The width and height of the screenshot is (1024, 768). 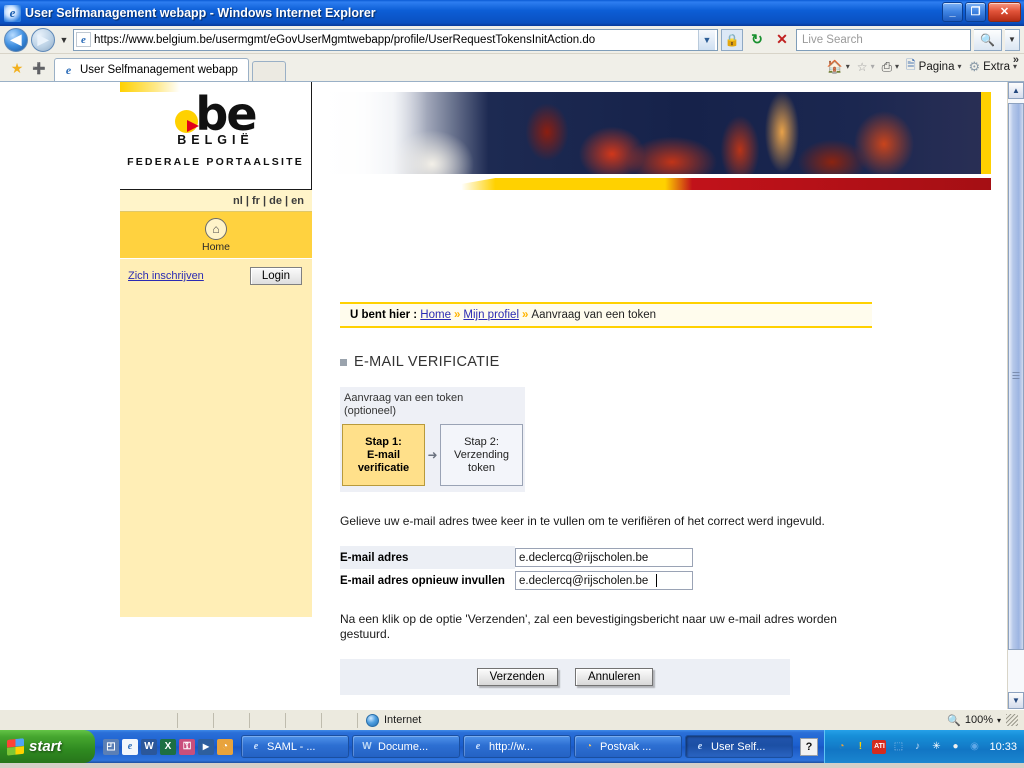 I want to click on sidebar-item-home: ⌂ Home, so click(x=216, y=235).